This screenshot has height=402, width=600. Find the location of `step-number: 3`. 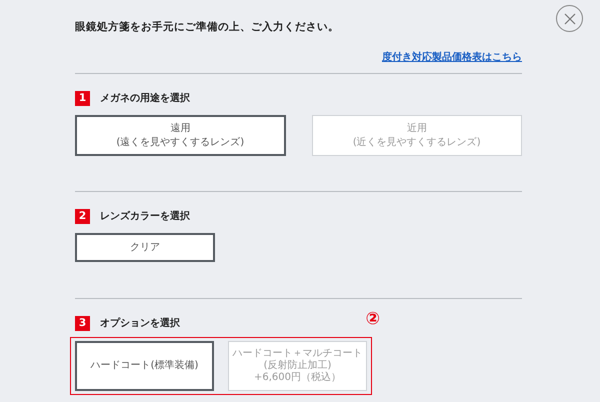

step-number: 3 is located at coordinates (82, 323).